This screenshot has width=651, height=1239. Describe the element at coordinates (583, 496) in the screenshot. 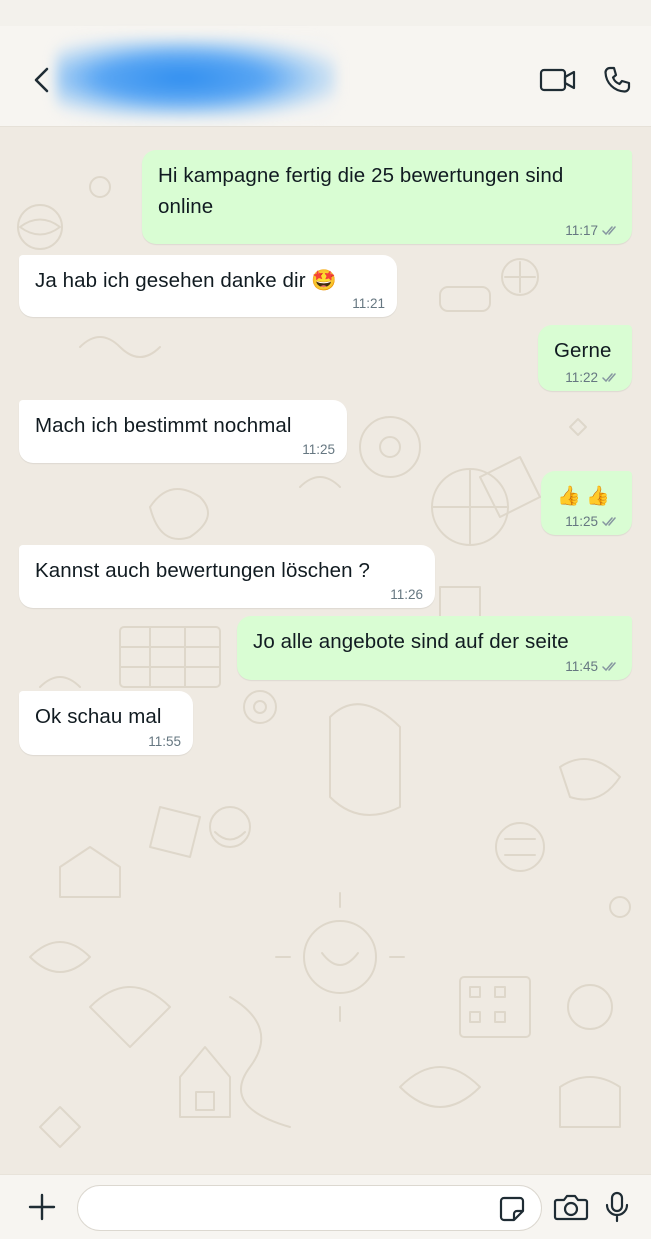

I see `message-text: 👍 👍` at that location.